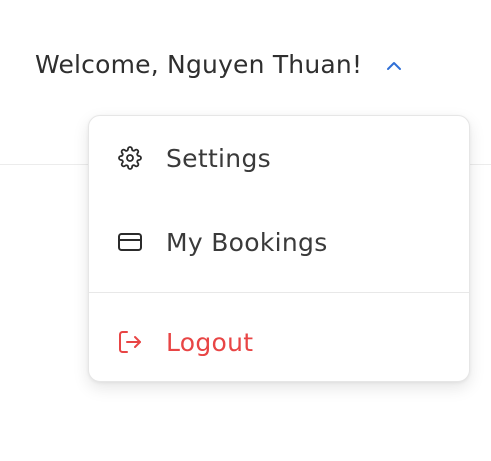 Image resolution: width=491 pixels, height=461 pixels. What do you see at coordinates (279, 292) in the screenshot?
I see `menu-divider` at bounding box center [279, 292].